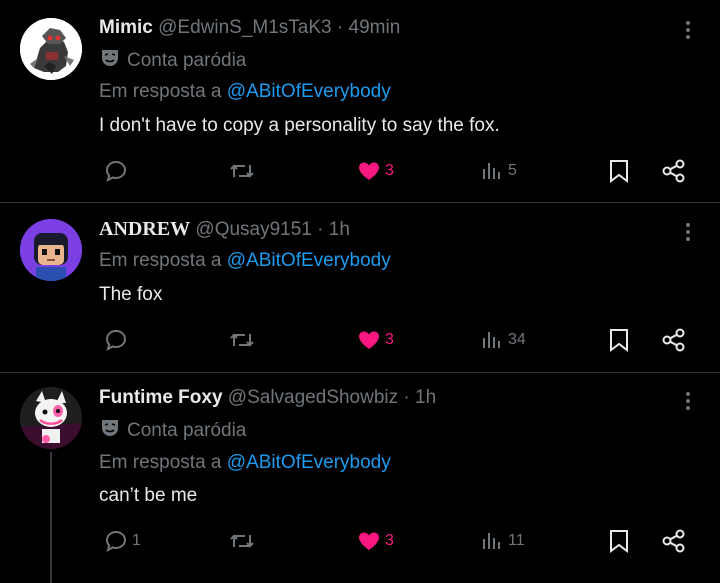  I want to click on reply-button: 1, so click(122, 541).